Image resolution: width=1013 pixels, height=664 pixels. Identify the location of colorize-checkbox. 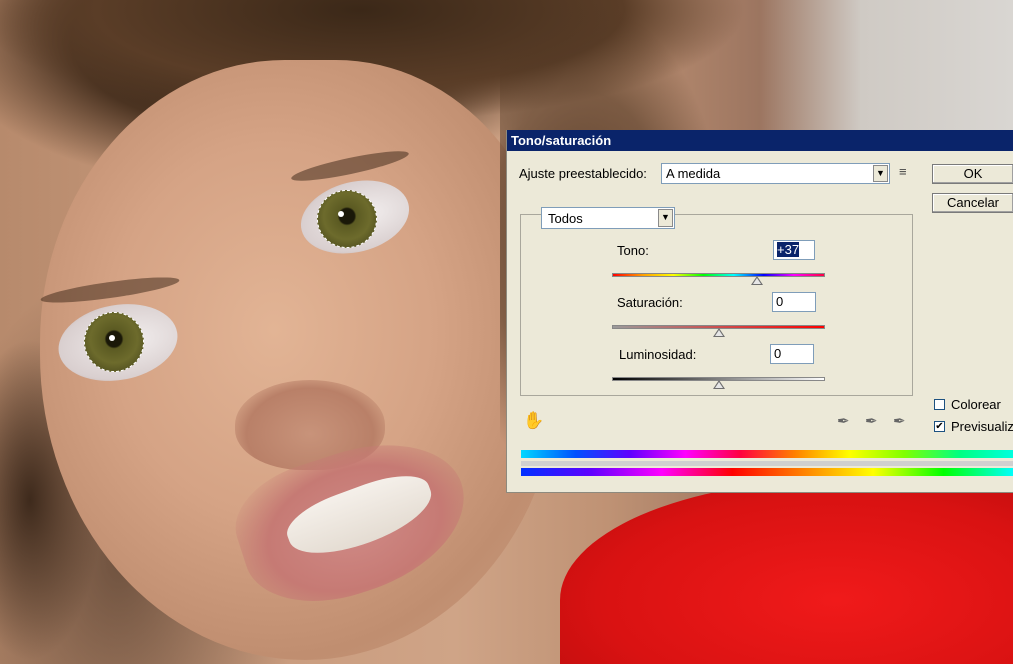
(939, 404).